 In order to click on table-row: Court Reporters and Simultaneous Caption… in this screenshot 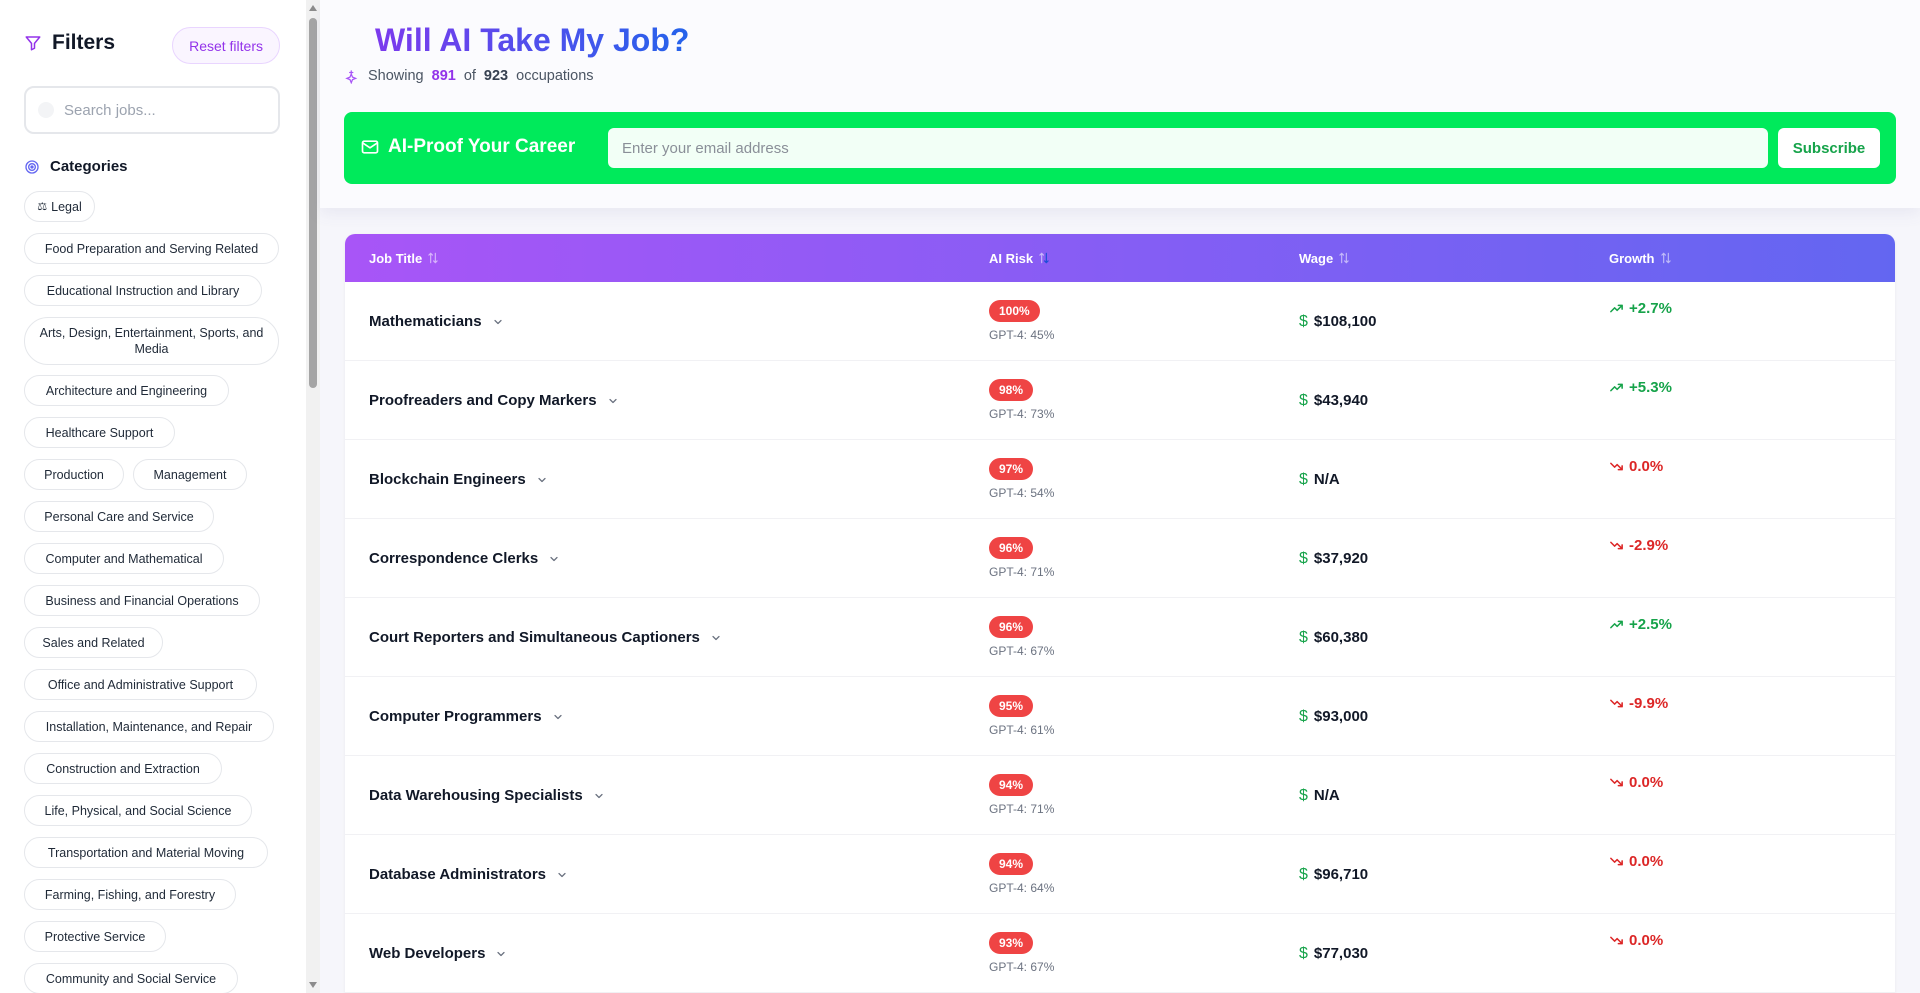, I will do `click(1120, 637)`.